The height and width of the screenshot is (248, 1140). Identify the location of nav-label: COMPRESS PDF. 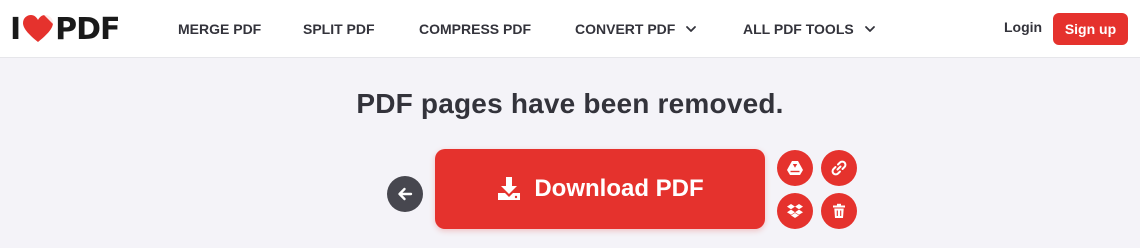
(475, 29).